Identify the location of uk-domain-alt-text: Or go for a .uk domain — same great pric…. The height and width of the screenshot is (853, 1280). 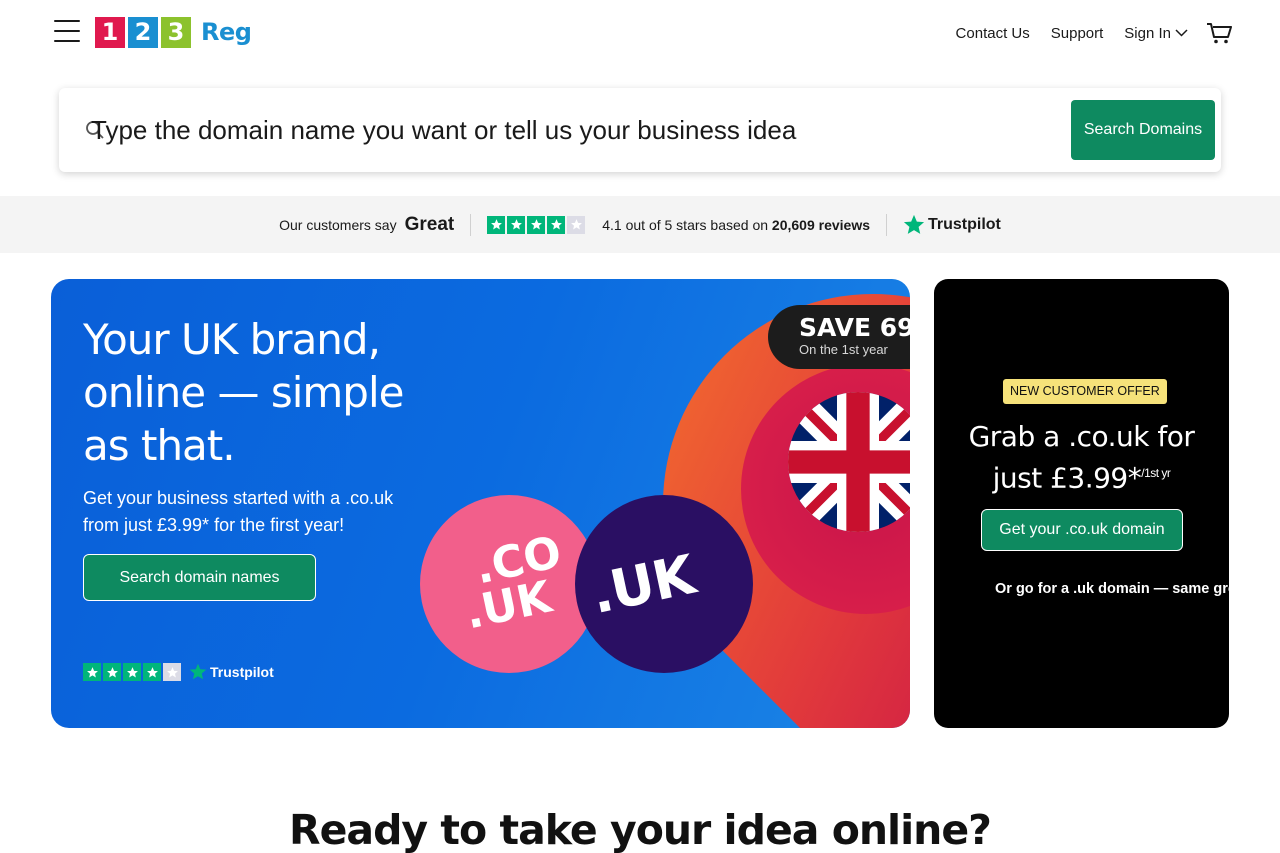
(1112, 589).